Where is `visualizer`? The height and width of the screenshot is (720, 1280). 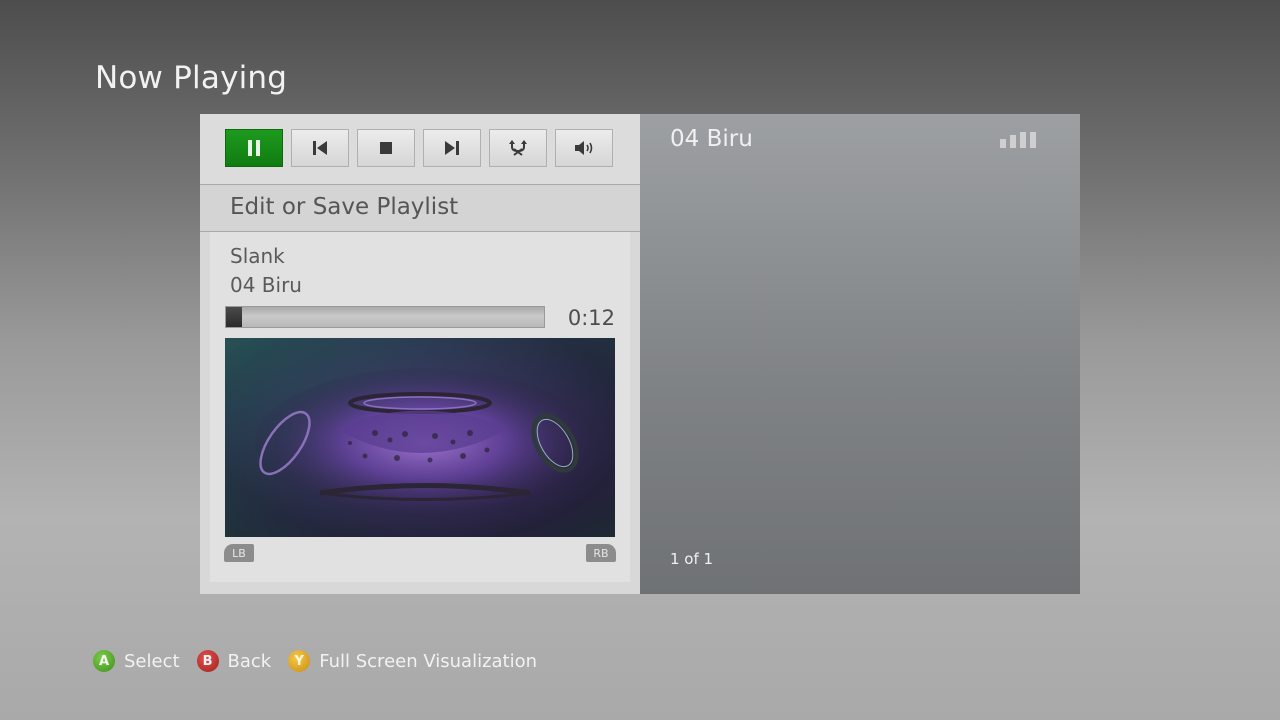
visualizer is located at coordinates (420, 437).